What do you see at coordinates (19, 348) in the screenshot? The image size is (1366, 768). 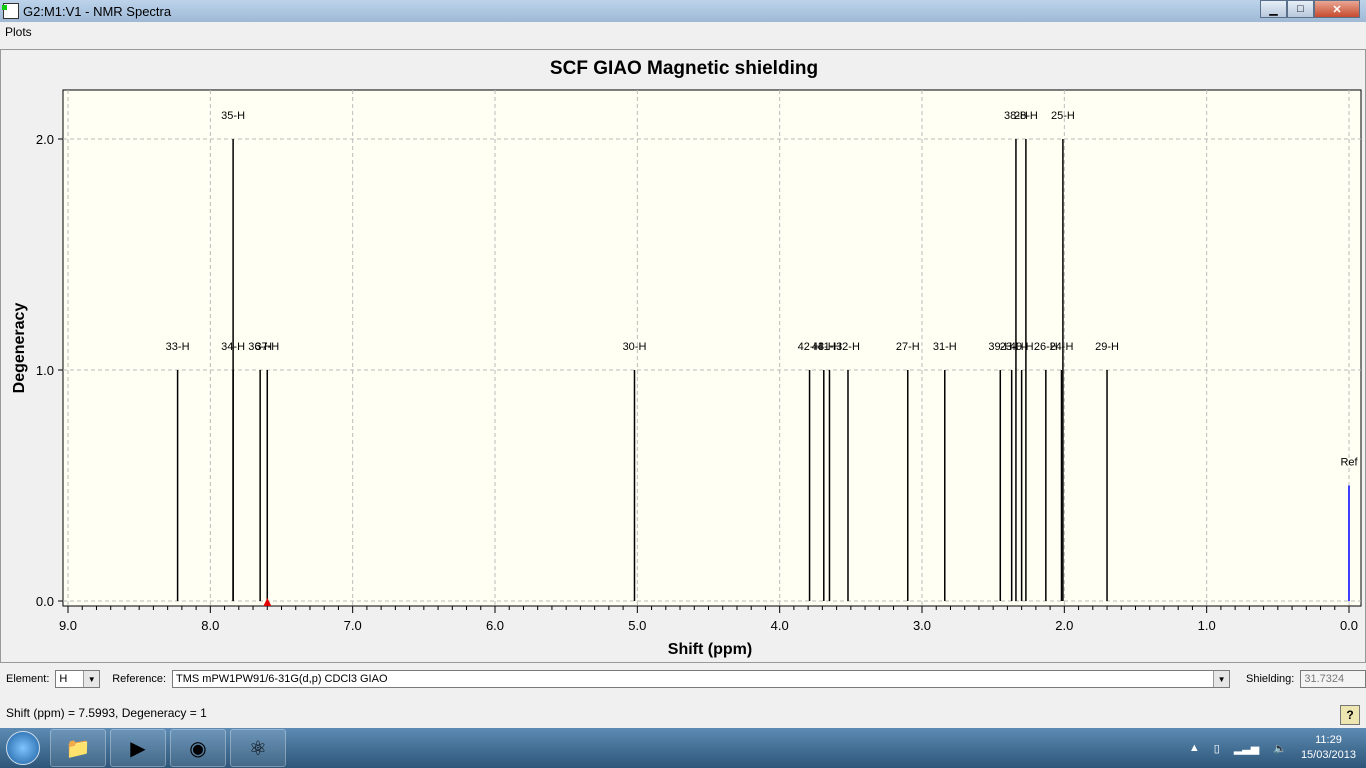 I see `y-axis-label: Degeneracy` at bounding box center [19, 348].